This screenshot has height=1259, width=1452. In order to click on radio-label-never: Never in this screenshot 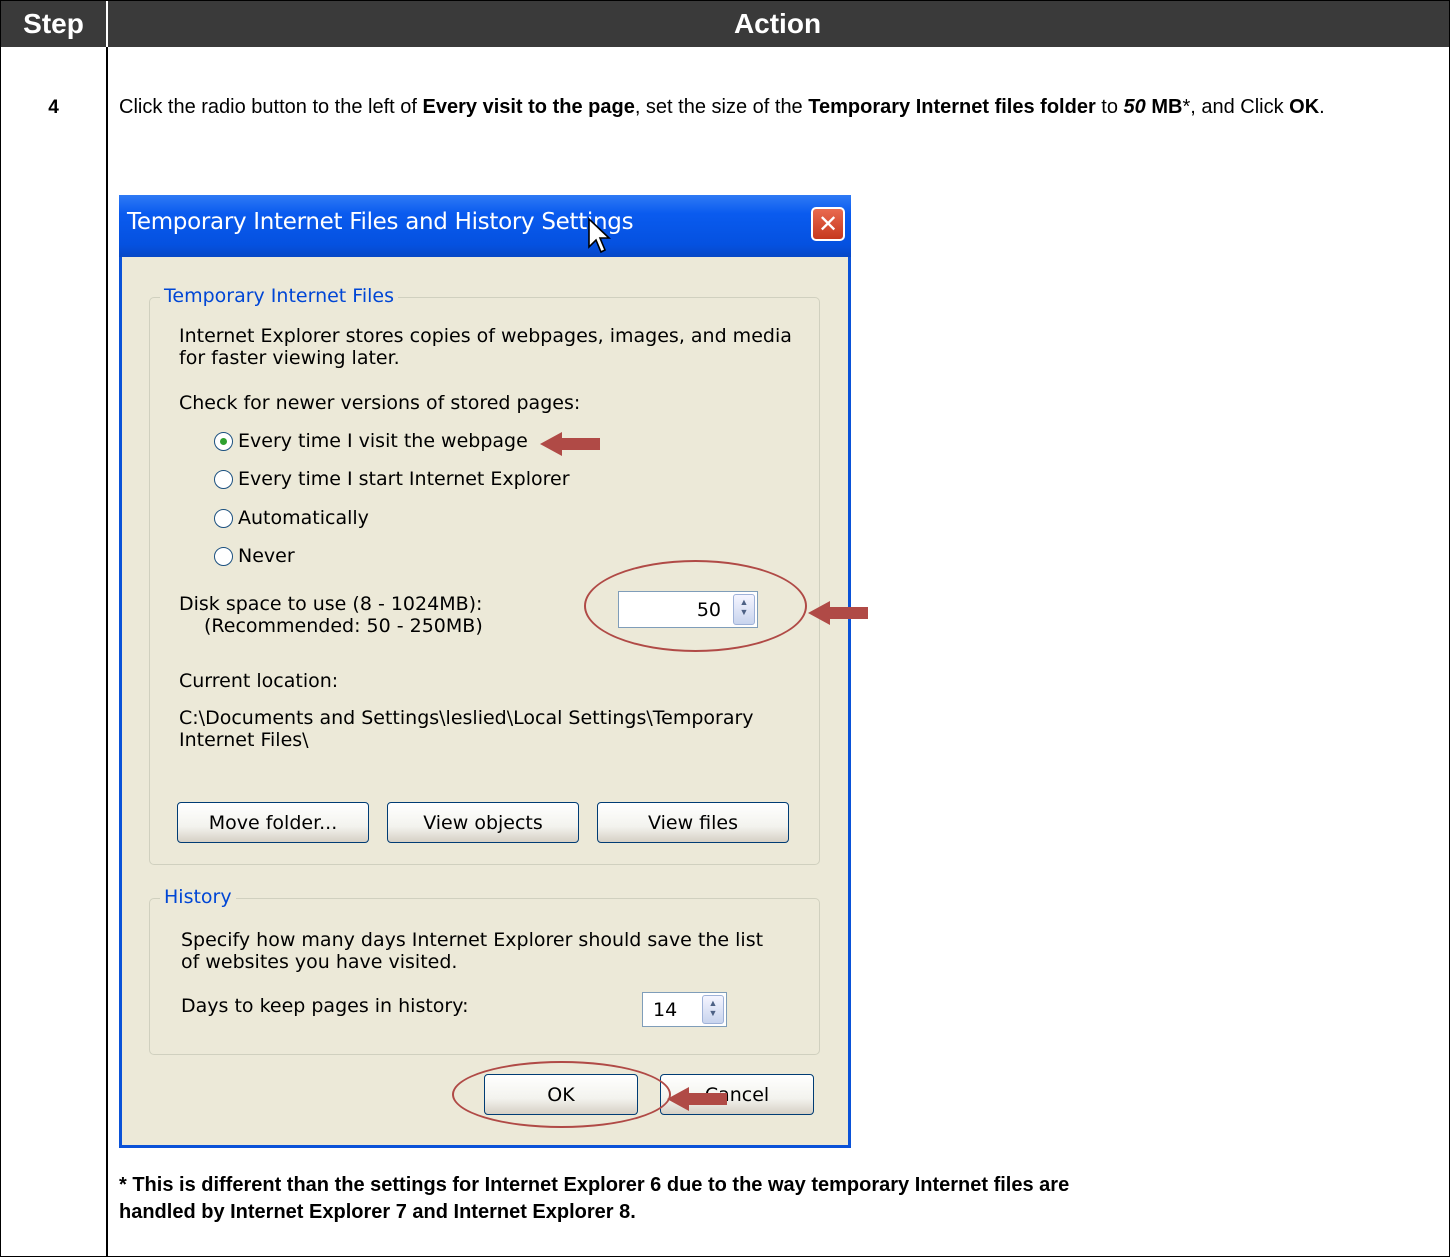, I will do `click(266, 556)`.